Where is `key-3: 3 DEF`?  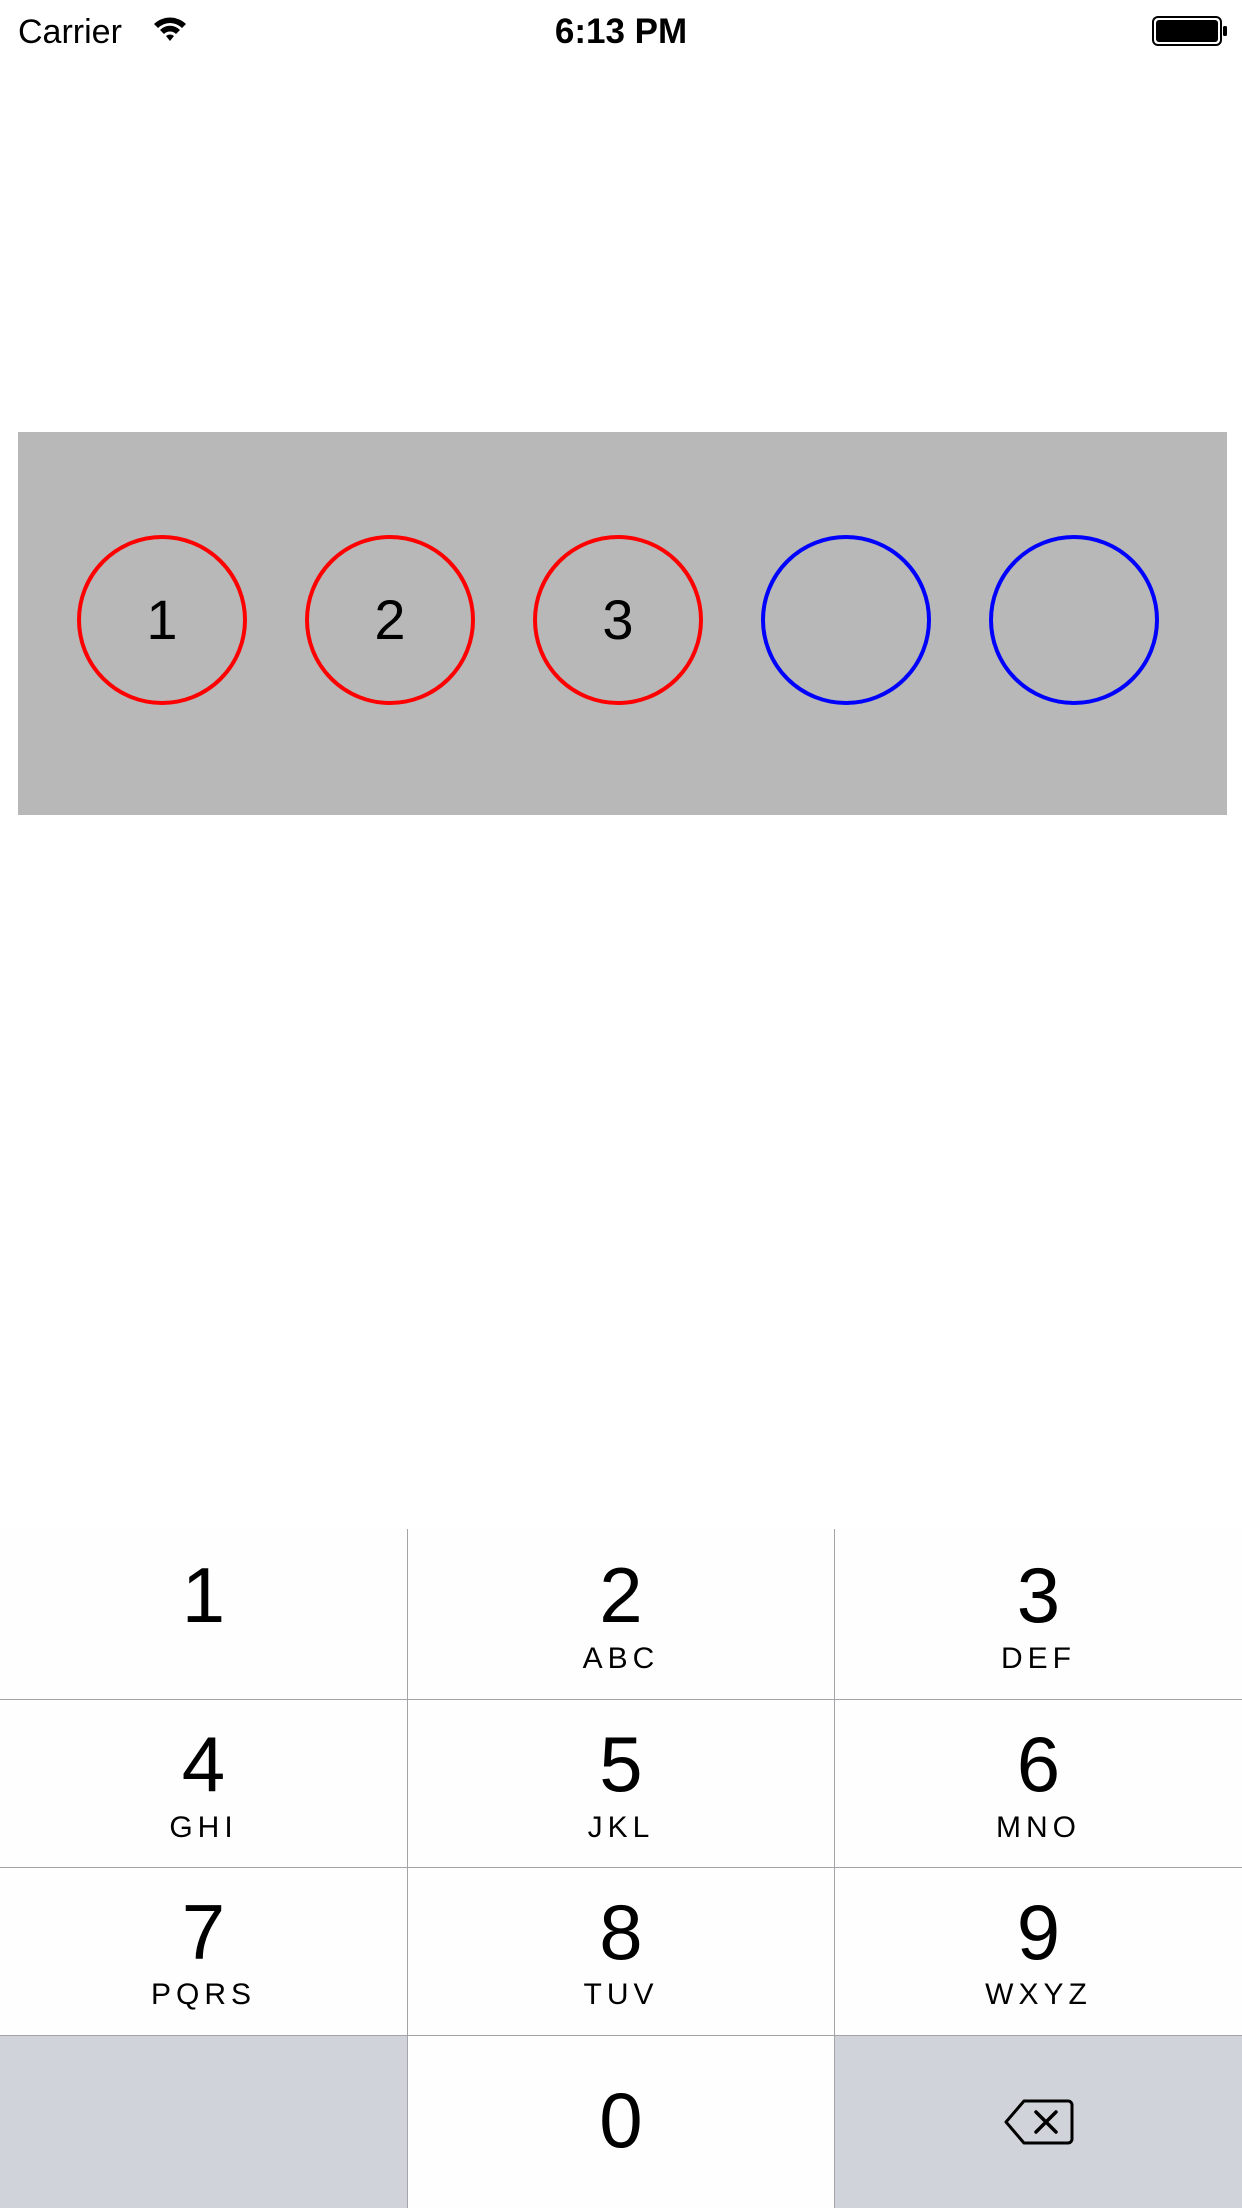
key-3: 3 DEF is located at coordinates (1038, 1614).